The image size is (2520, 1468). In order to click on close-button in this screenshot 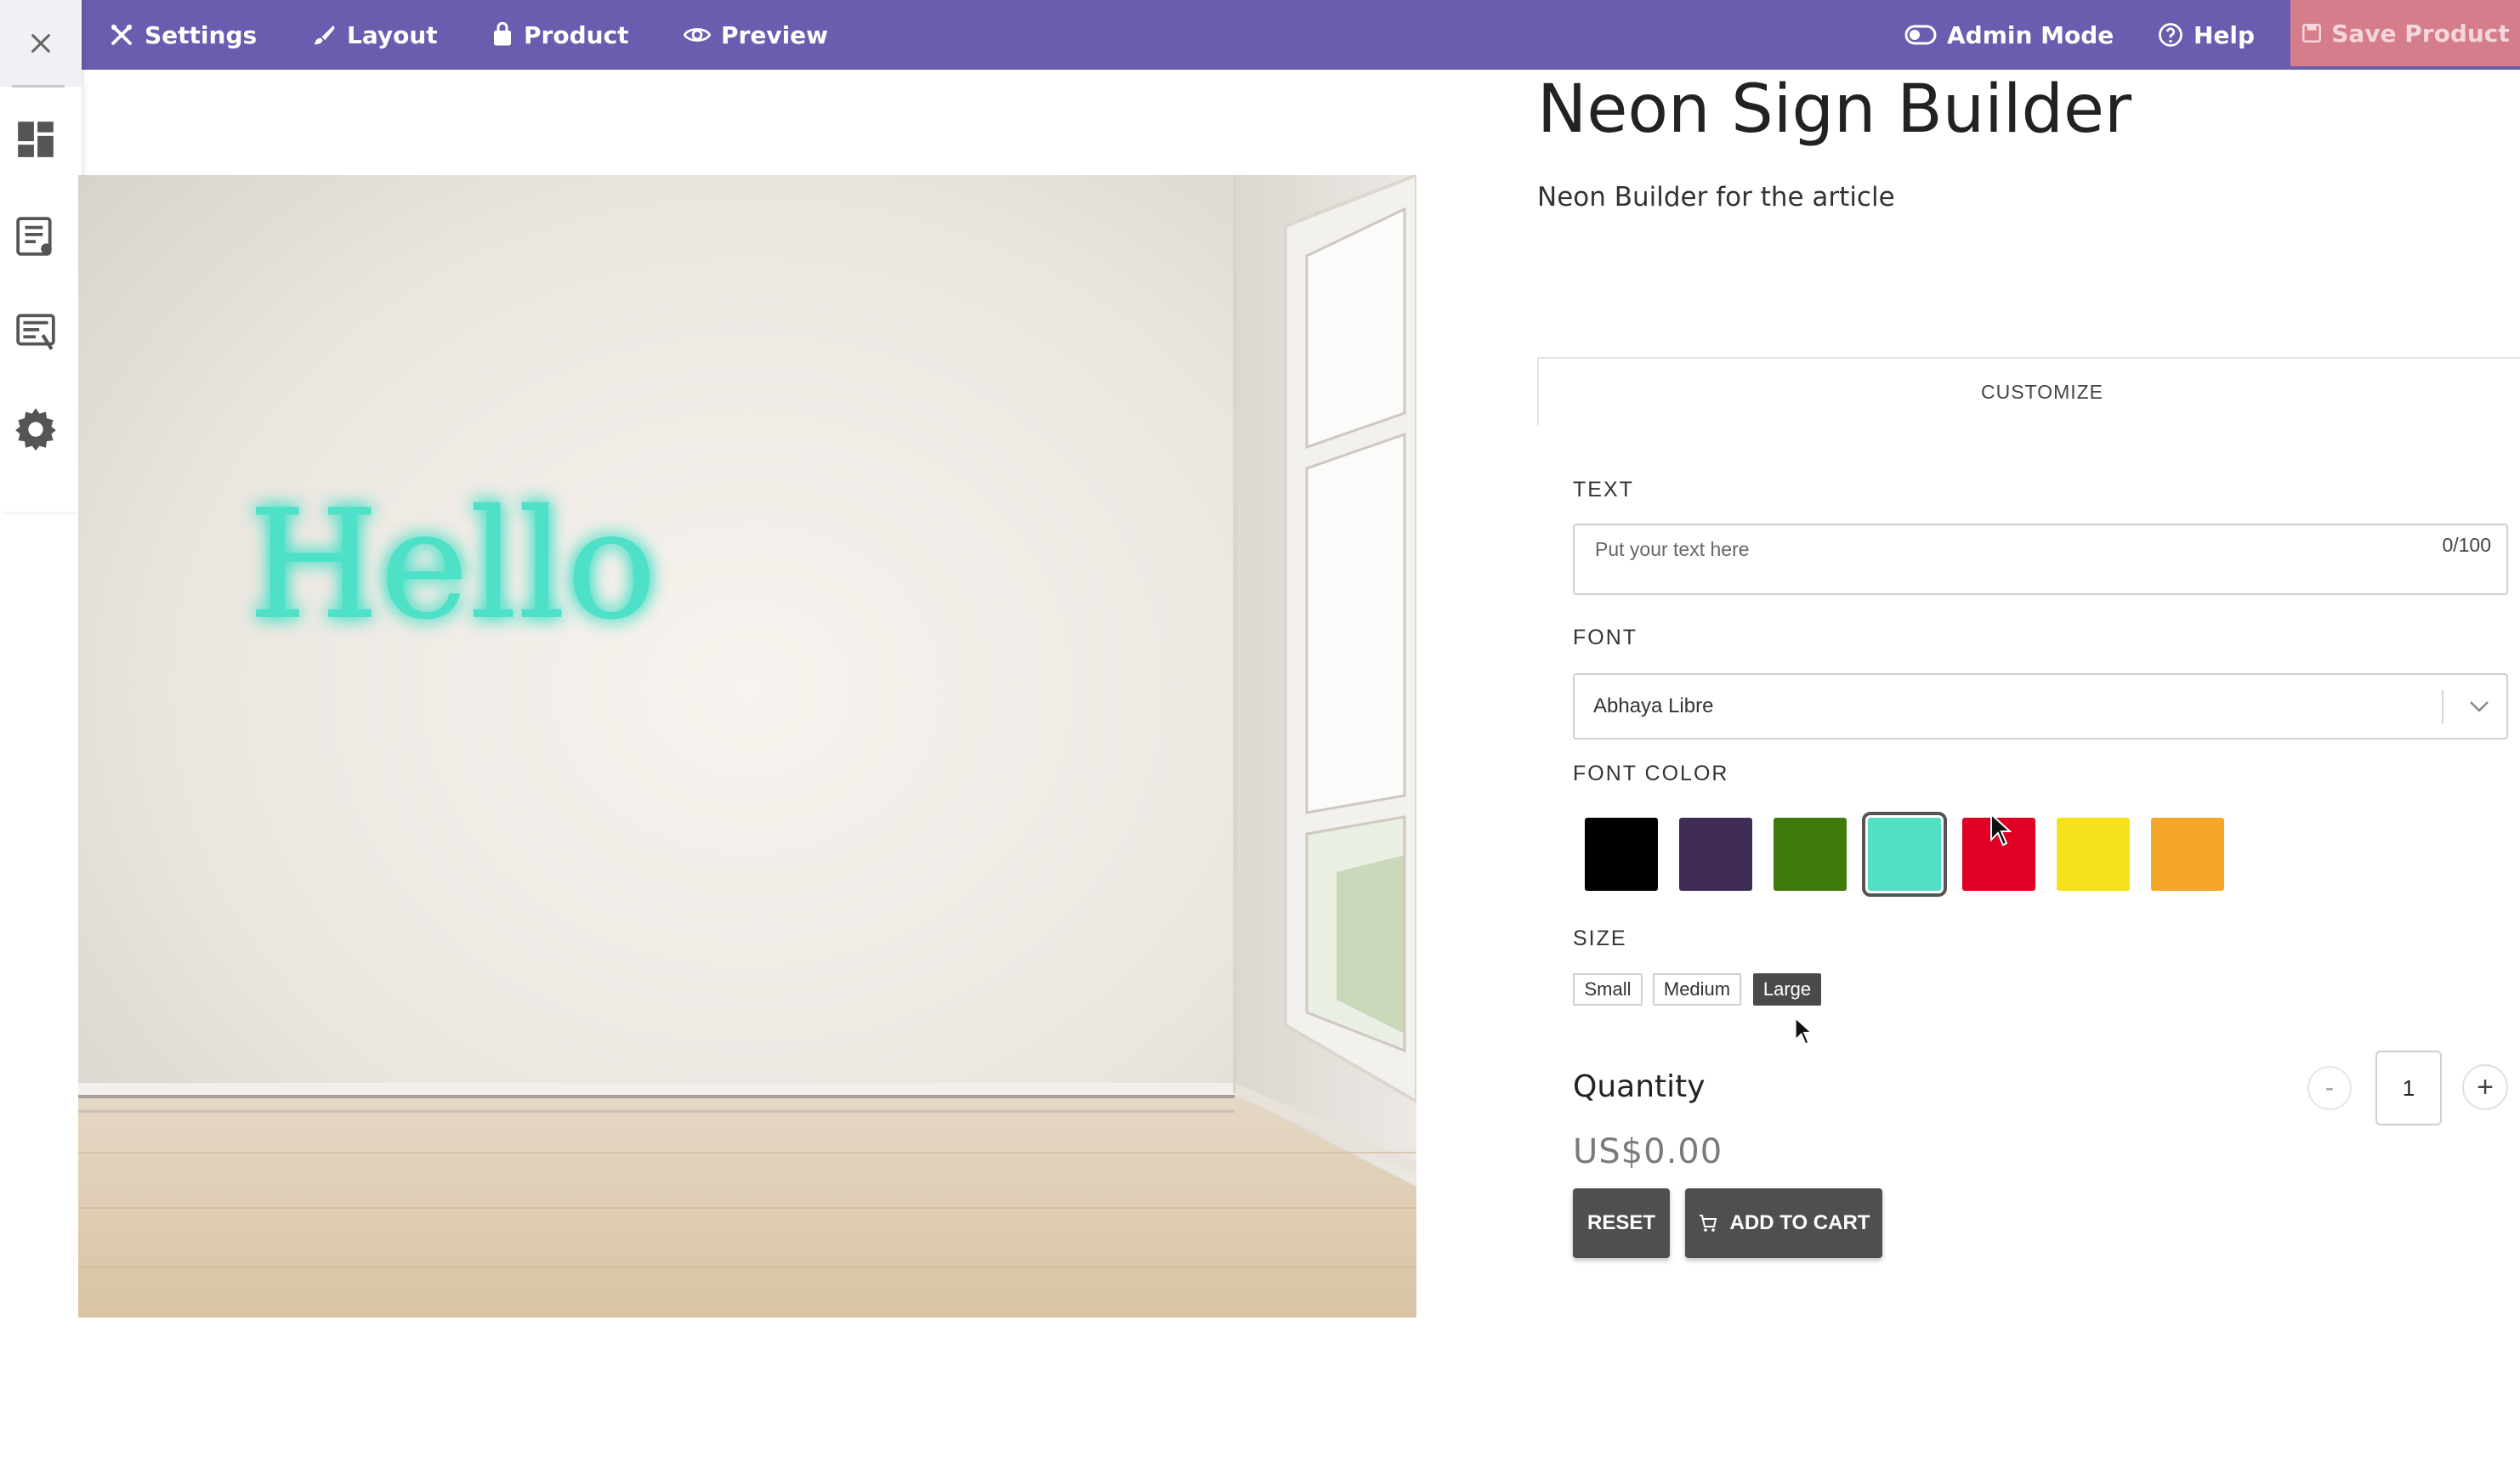, I will do `click(41, 44)`.